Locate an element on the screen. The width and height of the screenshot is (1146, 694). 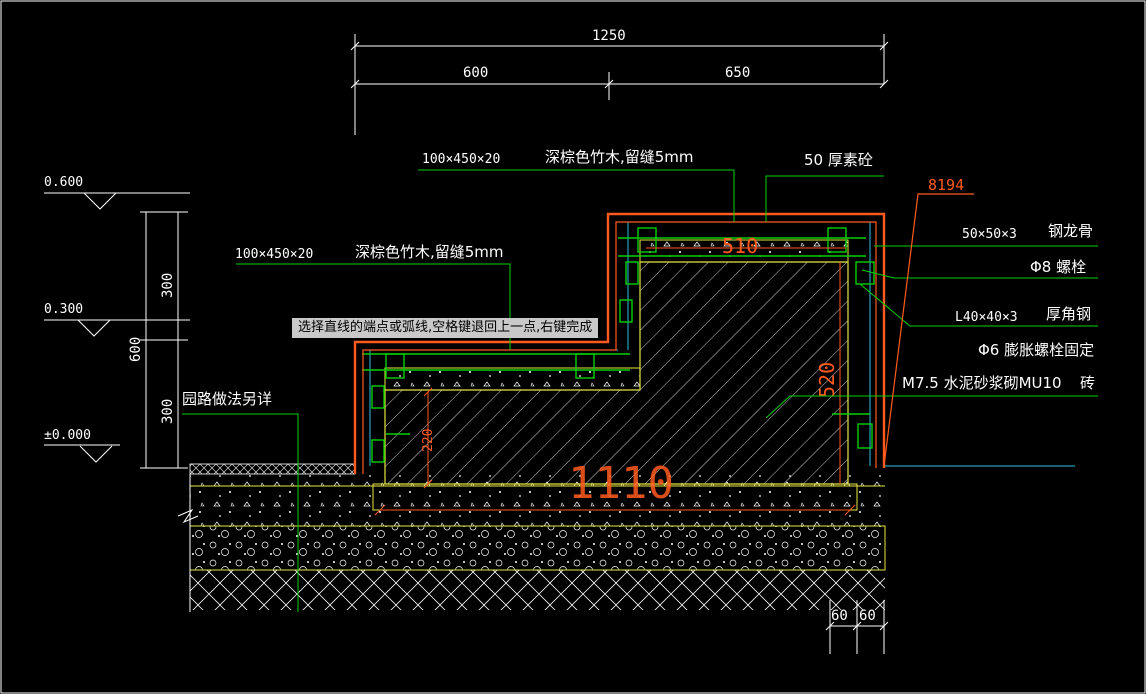
dim-520: 520 is located at coordinates (827, 380).